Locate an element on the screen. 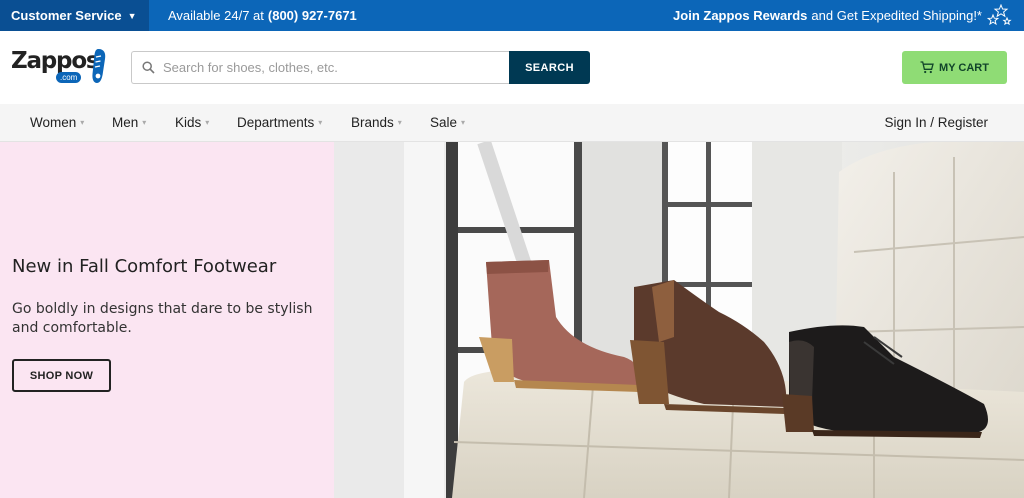 This screenshot has width=1024, height=498. cart-label: MY CART is located at coordinates (964, 67).